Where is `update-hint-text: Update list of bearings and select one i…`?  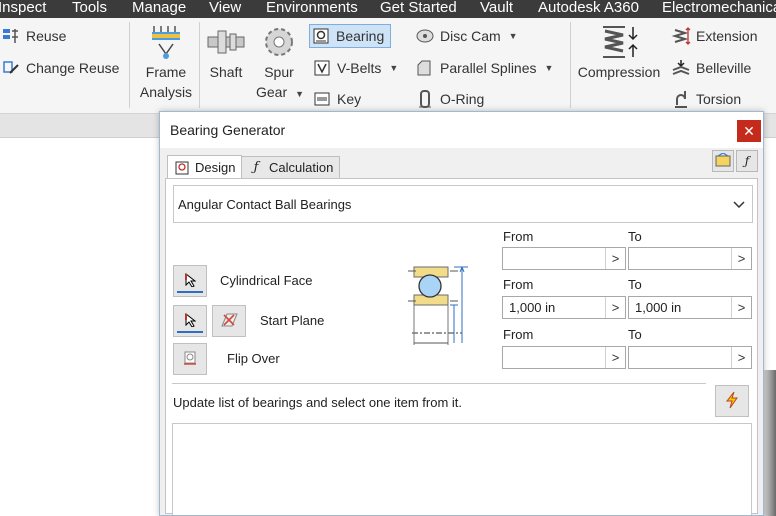 update-hint-text: Update list of bearings and select one i… is located at coordinates (318, 402).